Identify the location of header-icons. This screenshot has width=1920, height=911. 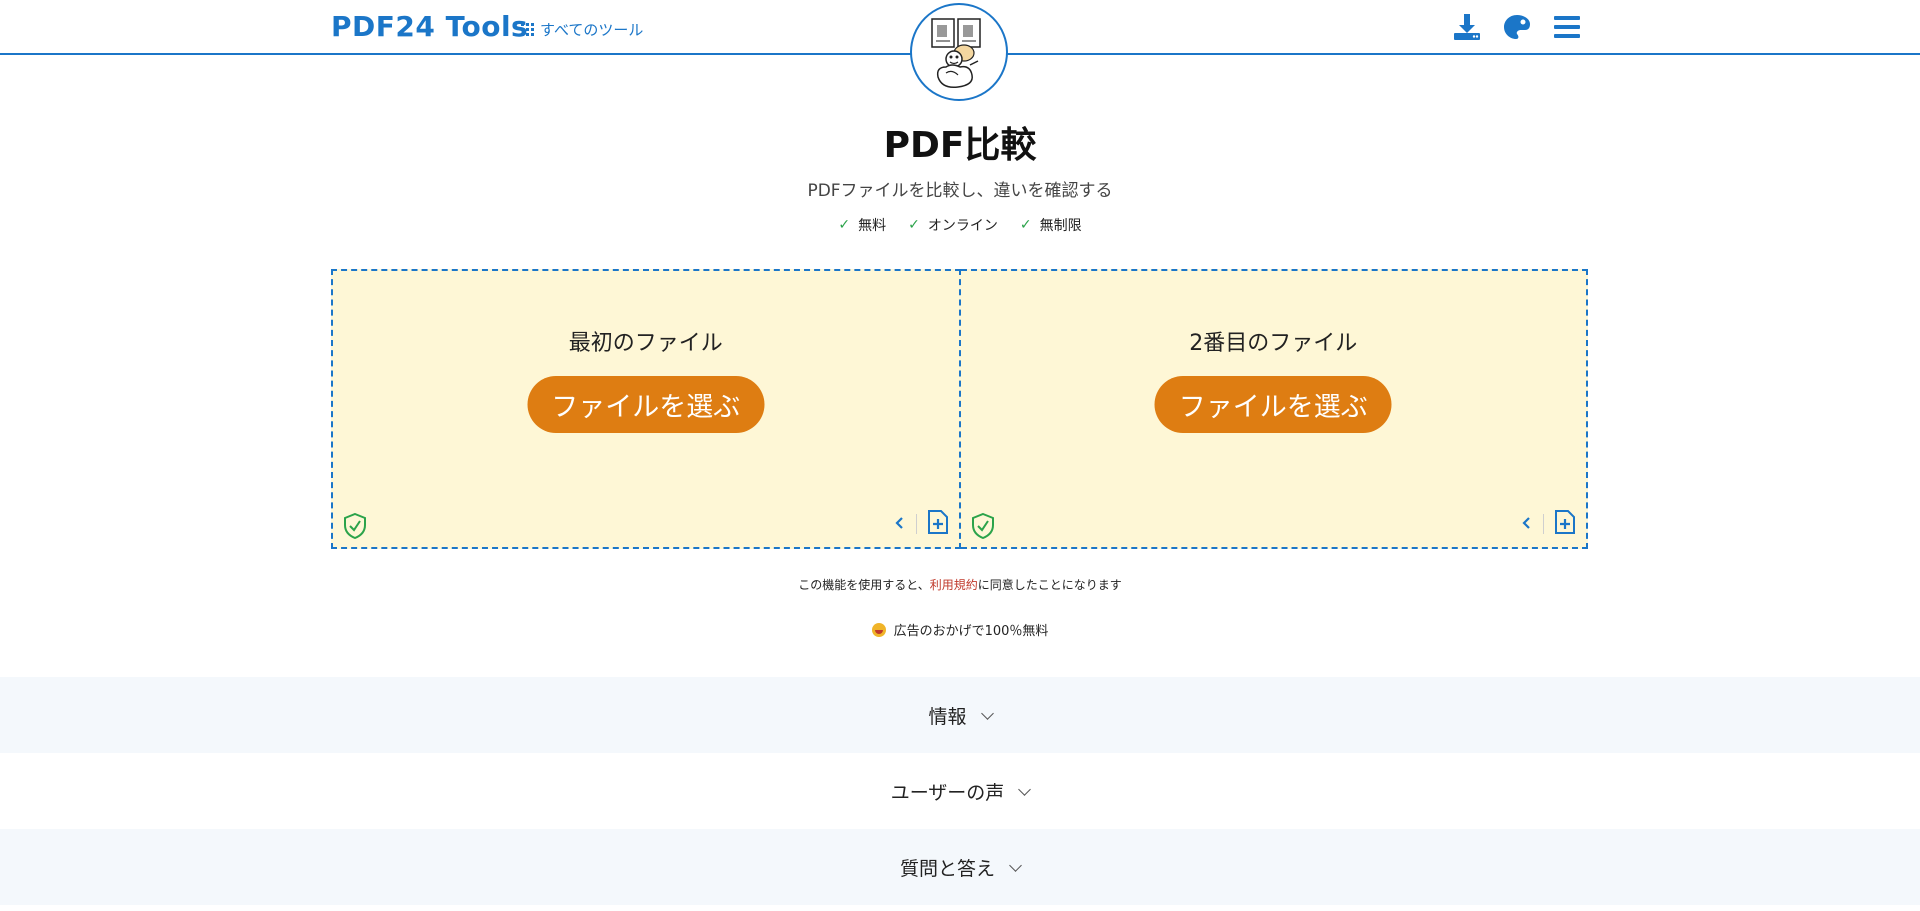
(1517, 27).